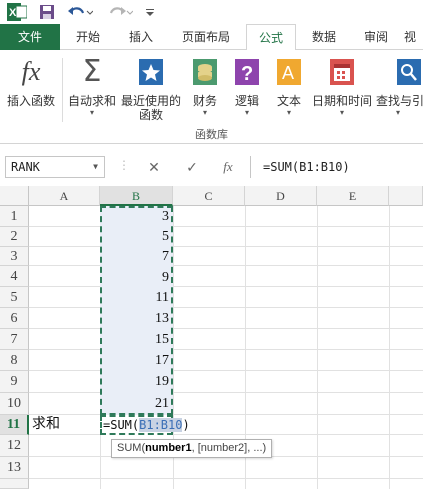  Describe the element at coordinates (204, 101) in the screenshot. I see `financial-label: 财务` at that location.